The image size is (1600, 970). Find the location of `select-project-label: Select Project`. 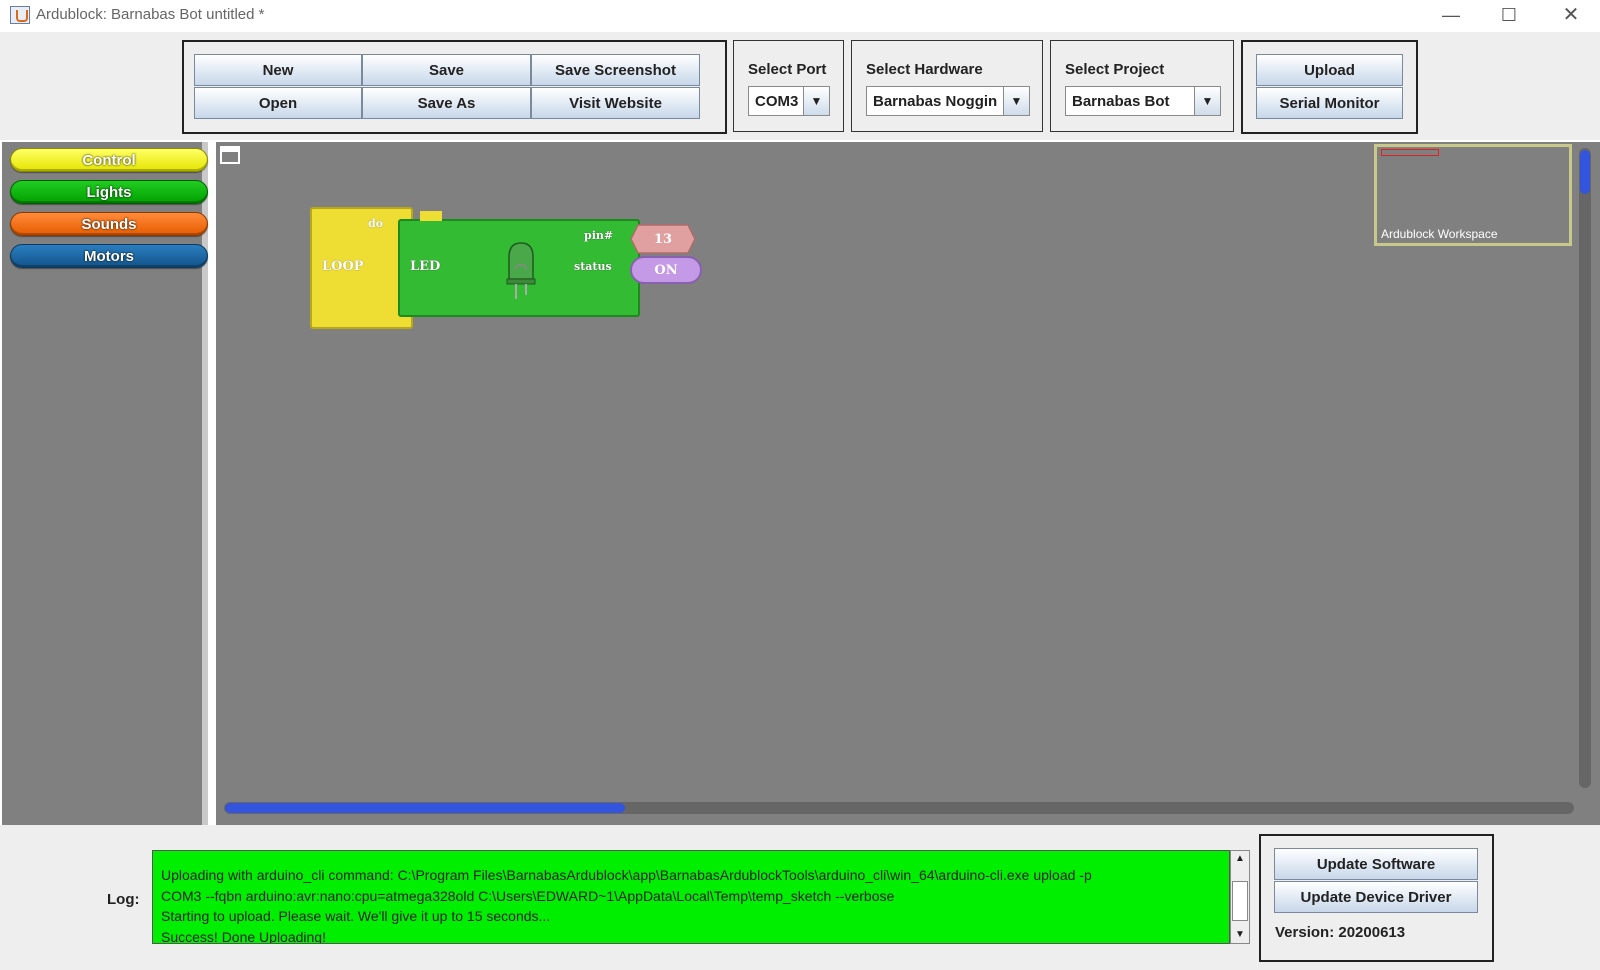

select-project-label: Select Project is located at coordinates (1115, 69).